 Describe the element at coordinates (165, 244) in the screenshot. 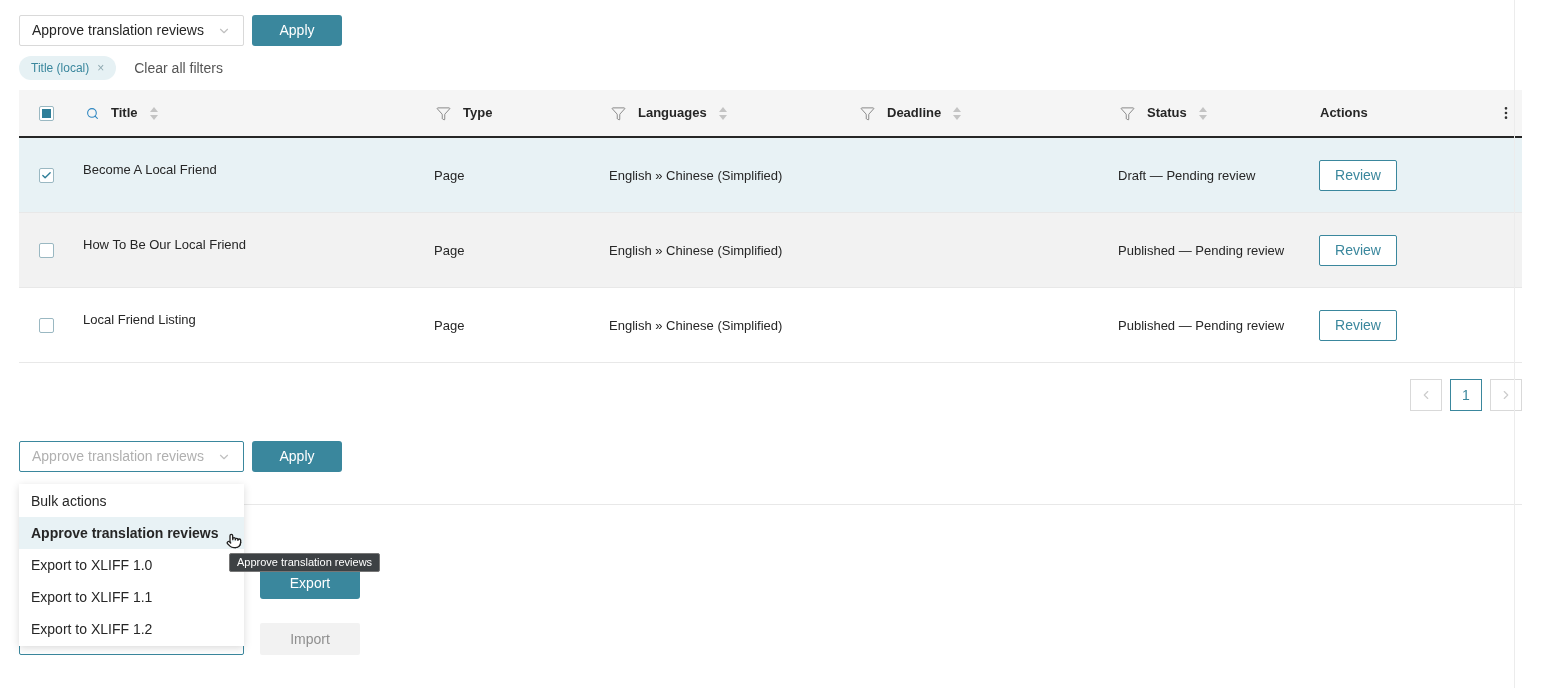

I see `table-cell: How To Be Our Local Friend` at that location.